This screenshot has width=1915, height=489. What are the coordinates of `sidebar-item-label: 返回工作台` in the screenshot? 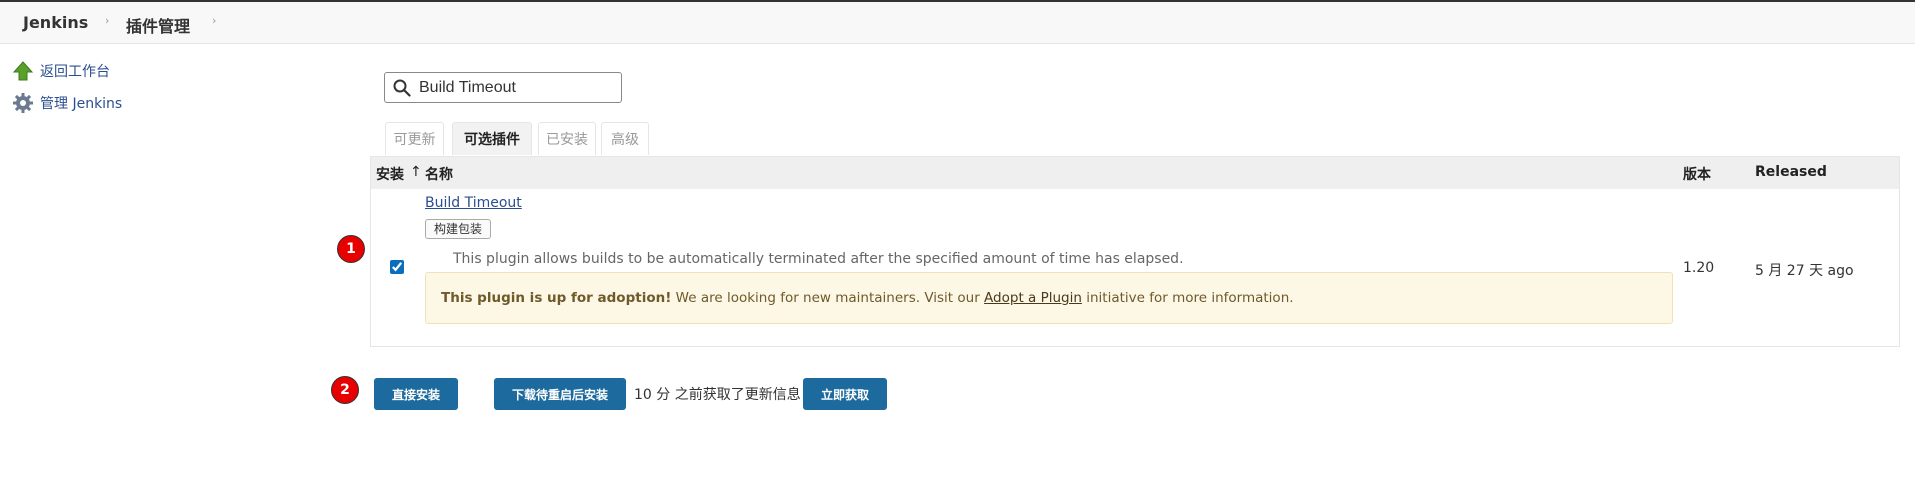 It's located at (75, 72).